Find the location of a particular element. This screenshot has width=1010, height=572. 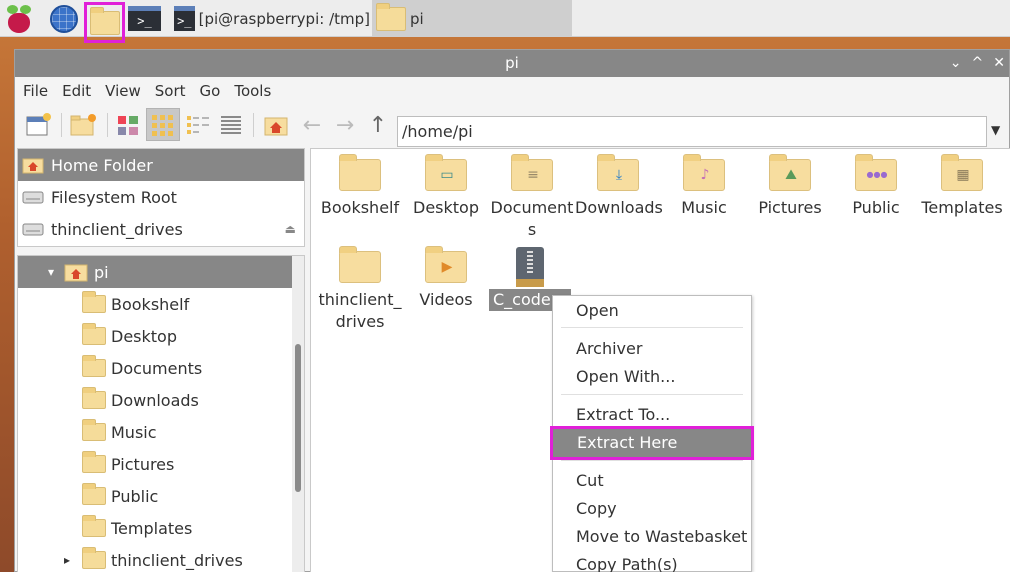

icon-view-button is located at coordinates (128, 125).